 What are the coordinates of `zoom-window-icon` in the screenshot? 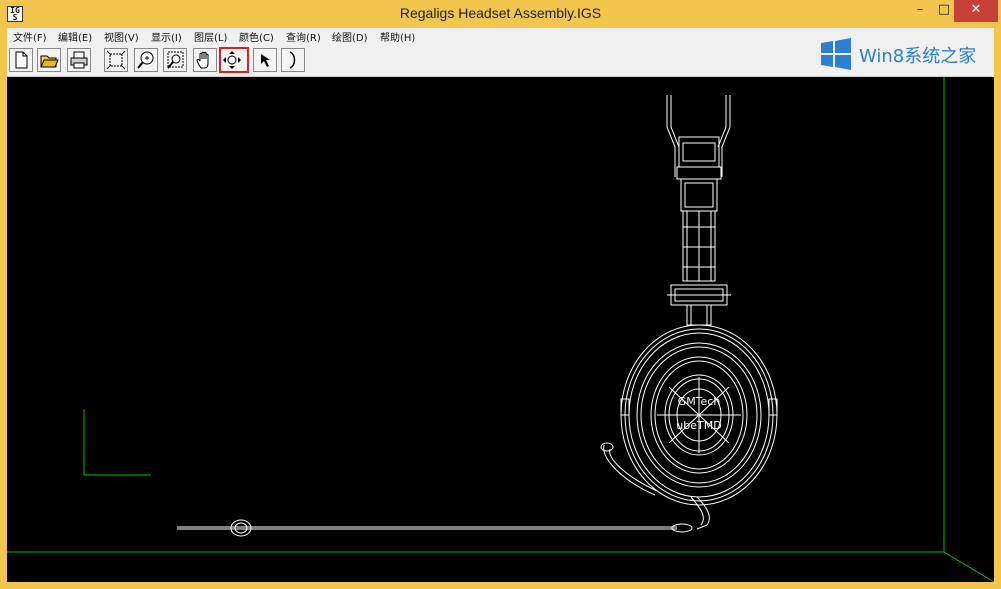 It's located at (175, 60).